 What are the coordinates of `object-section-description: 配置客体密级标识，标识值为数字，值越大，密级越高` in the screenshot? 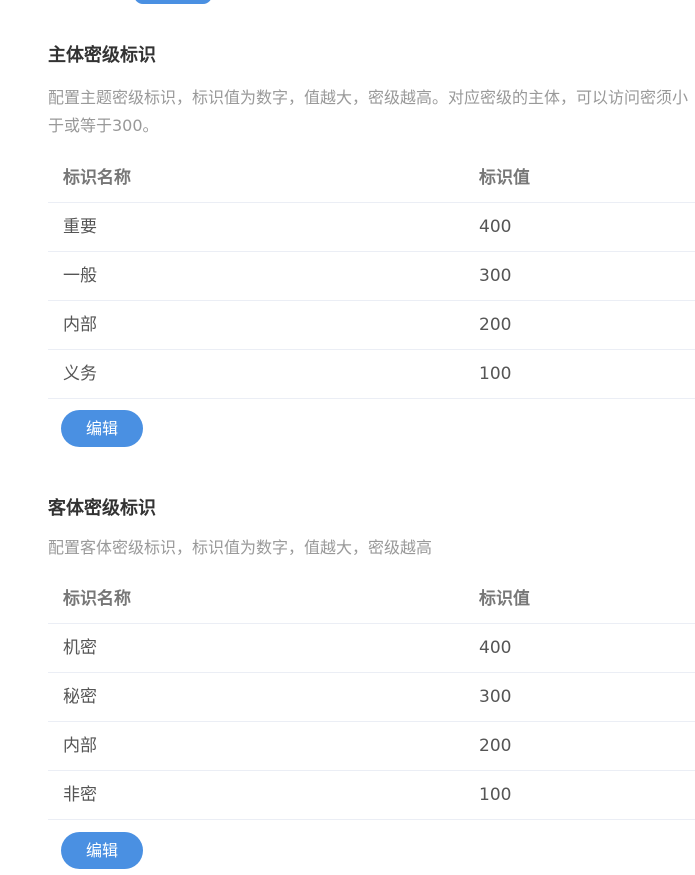 It's located at (240, 547).